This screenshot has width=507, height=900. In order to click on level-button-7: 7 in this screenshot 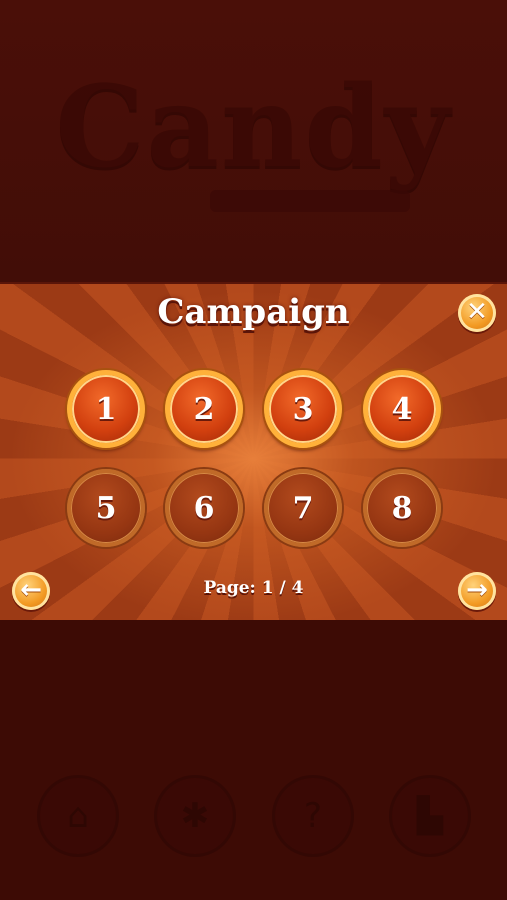, I will do `click(303, 508)`.